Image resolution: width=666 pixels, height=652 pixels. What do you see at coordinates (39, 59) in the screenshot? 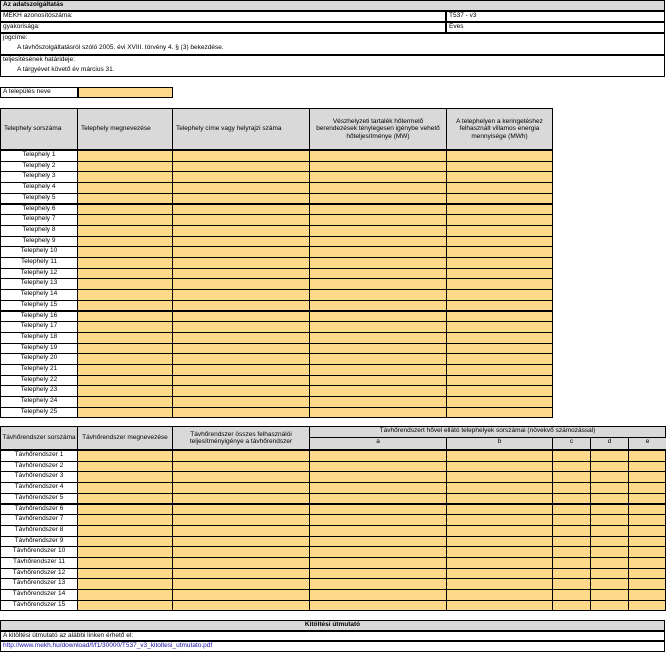
I see `info-deadline-label: teljesítésének határideje:` at bounding box center [39, 59].